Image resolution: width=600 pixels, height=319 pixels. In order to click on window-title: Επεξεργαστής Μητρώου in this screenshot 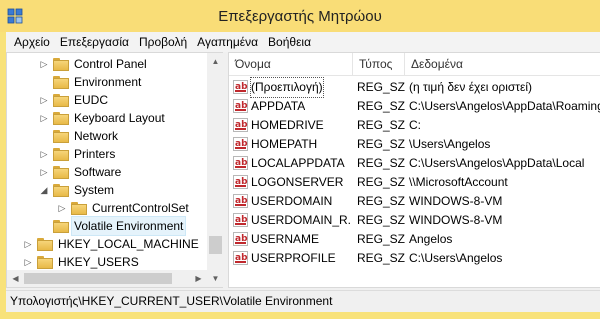, I will do `click(300, 16)`.